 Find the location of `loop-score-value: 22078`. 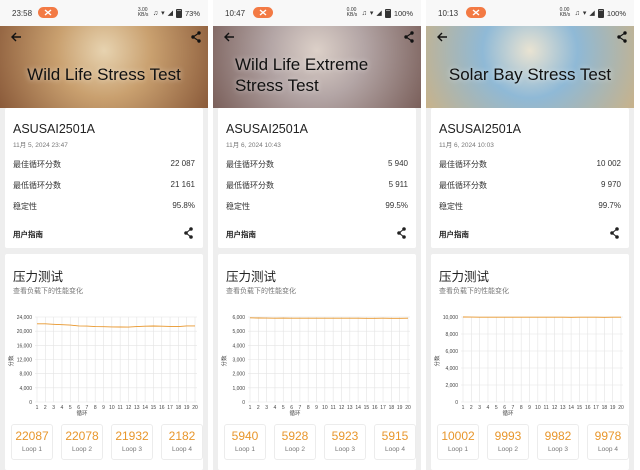

loop-score-value: 22078 is located at coordinates (82, 436).